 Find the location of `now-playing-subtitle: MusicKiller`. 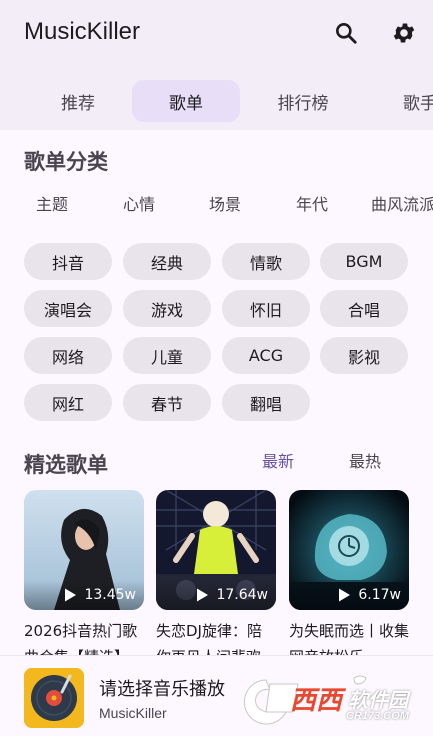

now-playing-subtitle: MusicKiller is located at coordinates (133, 713).